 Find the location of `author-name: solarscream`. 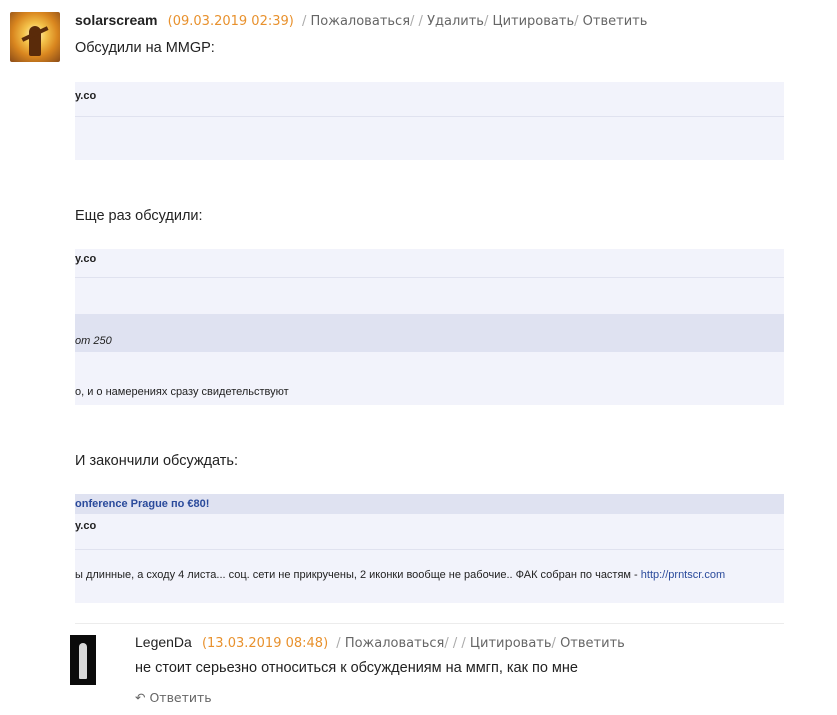

author-name: solarscream is located at coordinates (116, 20).